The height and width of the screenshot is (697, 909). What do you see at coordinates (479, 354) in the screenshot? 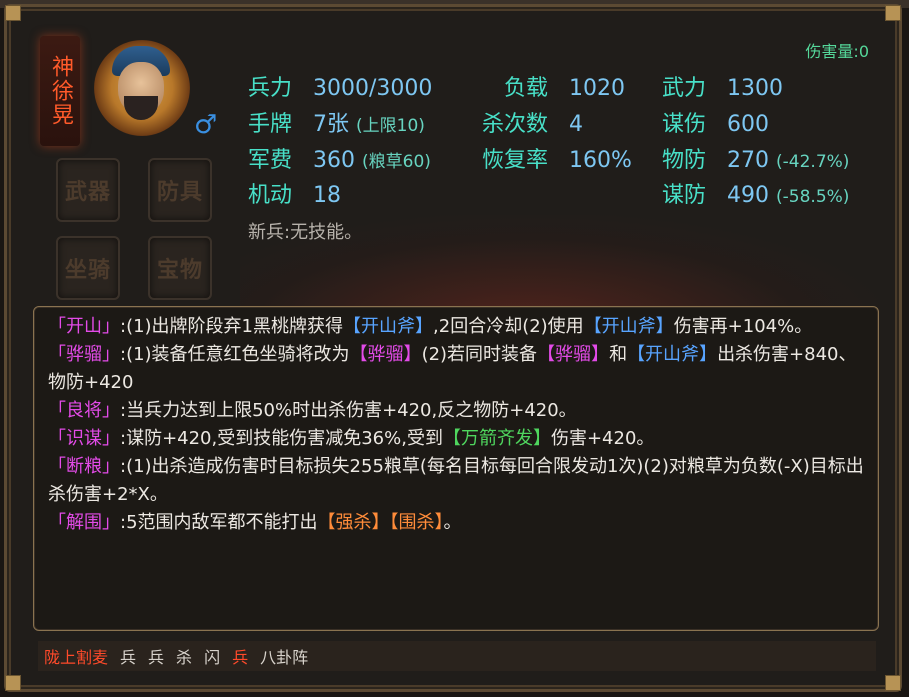
I see `skill-text: (2)若同时装备` at bounding box center [479, 354].